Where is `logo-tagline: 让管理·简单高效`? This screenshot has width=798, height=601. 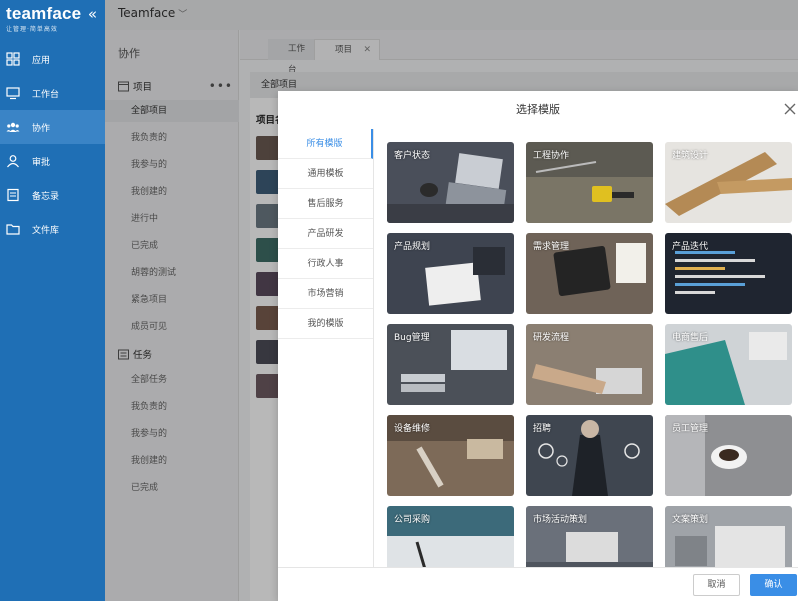
logo-tagline: 让管理·简单高效 is located at coordinates (32, 29).